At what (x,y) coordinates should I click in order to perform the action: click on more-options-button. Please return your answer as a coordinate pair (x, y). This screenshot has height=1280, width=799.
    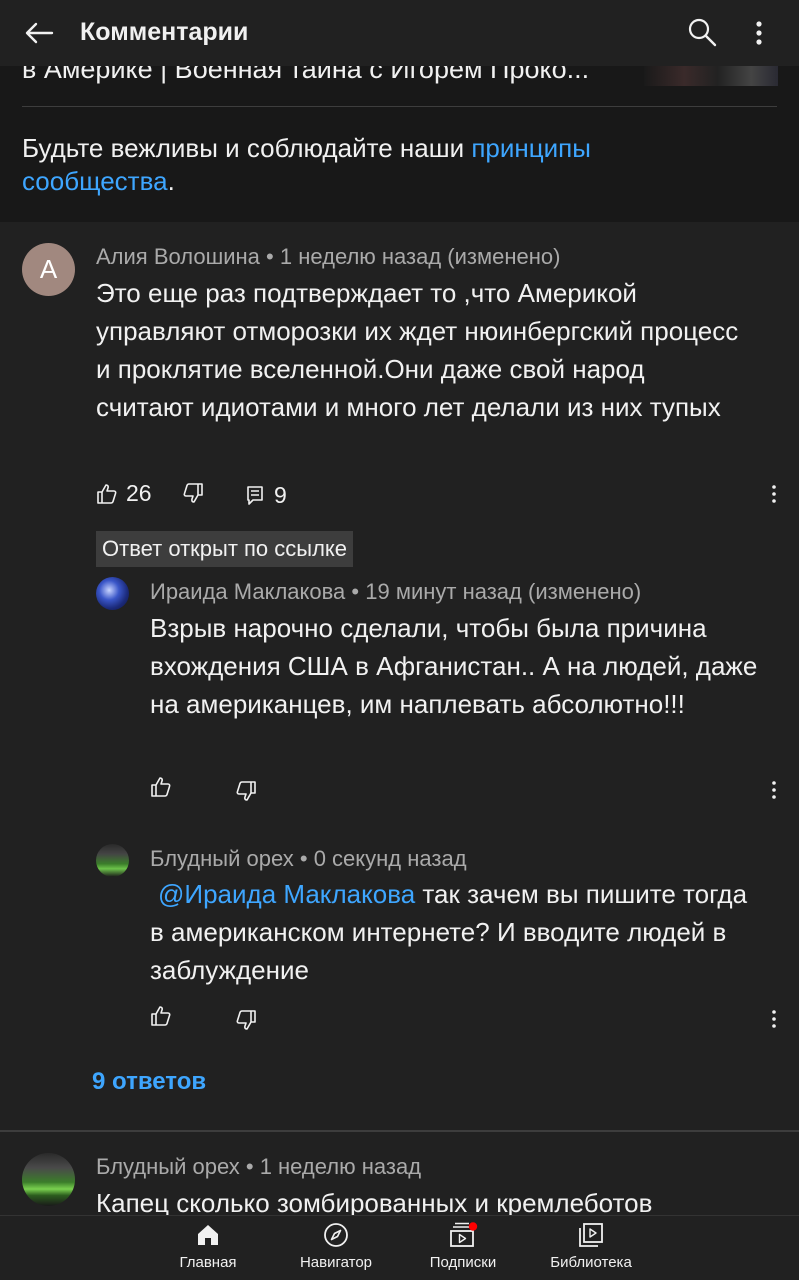
    Looking at the image, I should click on (759, 33).